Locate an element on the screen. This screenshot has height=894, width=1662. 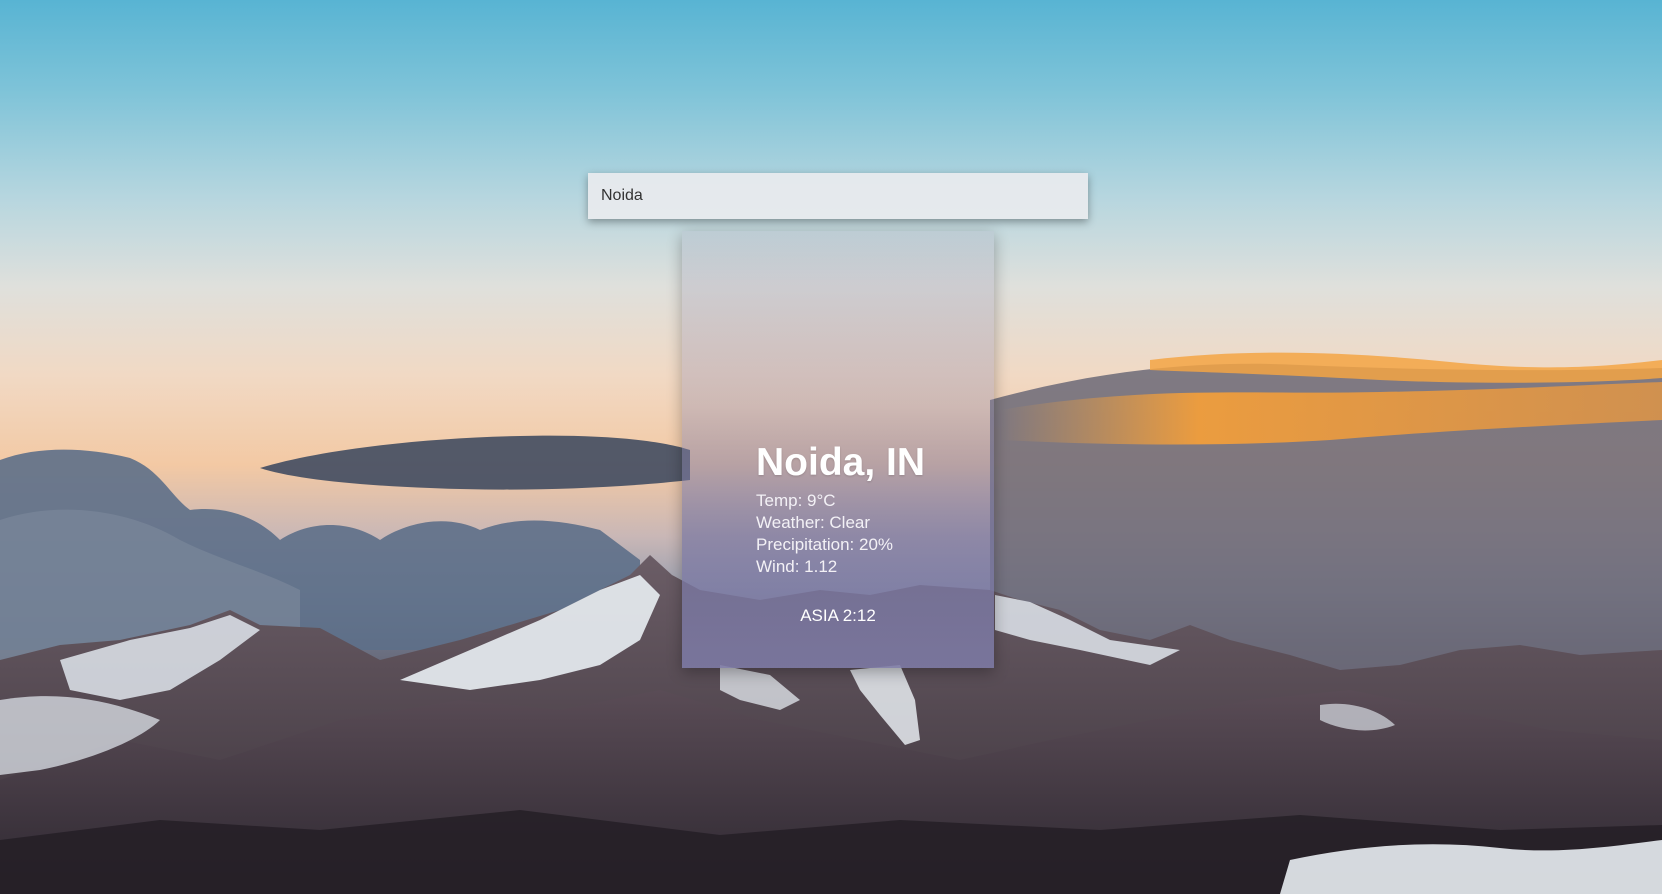
temperature-text: Temp: 9°C is located at coordinates (796, 500).